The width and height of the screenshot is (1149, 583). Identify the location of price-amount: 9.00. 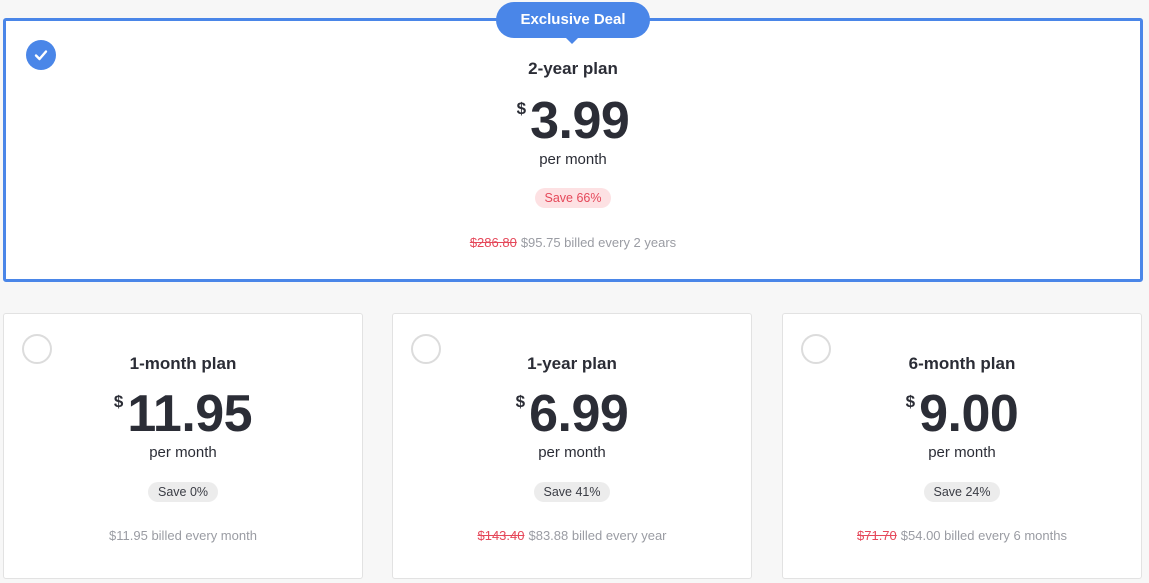
(969, 414).